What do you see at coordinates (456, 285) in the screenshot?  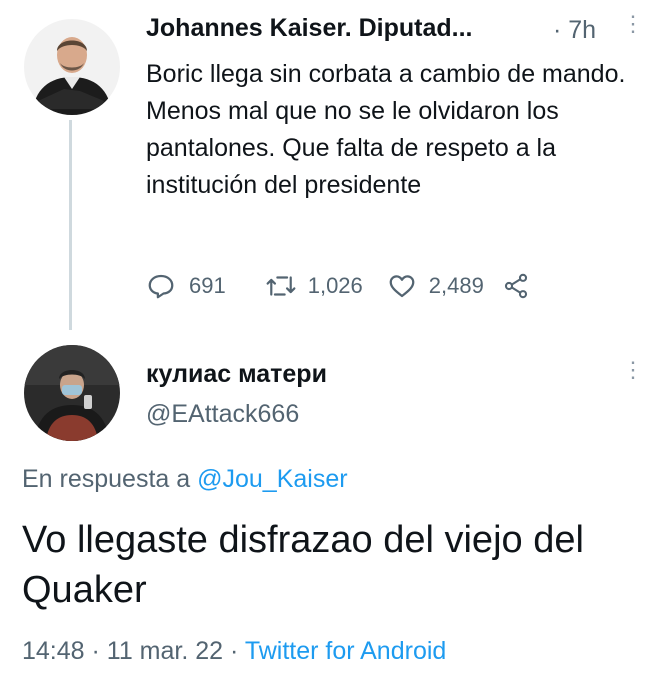 I see `like-count: 2,489` at bounding box center [456, 285].